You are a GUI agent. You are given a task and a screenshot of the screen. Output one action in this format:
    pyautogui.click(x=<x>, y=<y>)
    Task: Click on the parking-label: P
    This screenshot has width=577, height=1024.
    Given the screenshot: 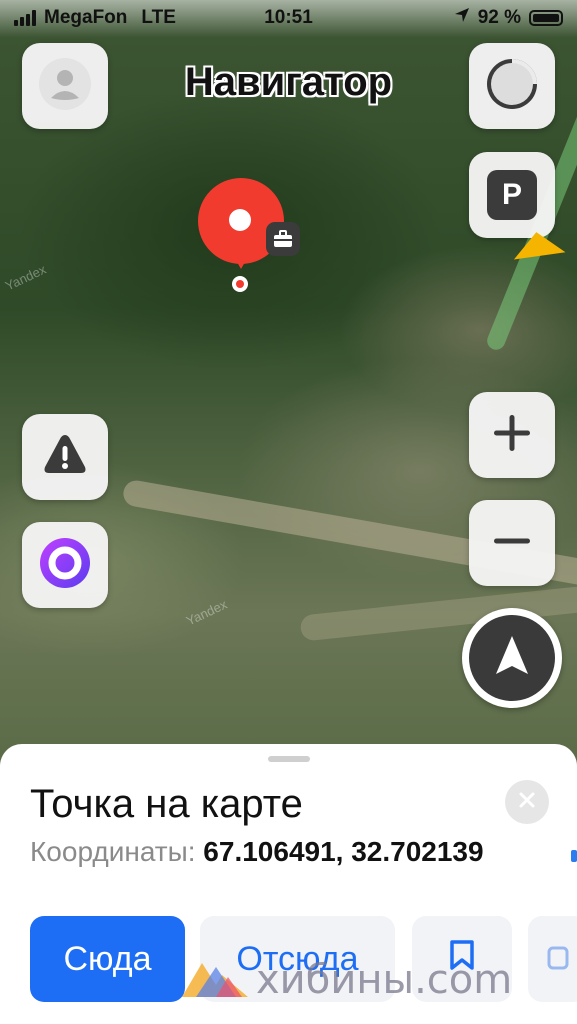 What is the action you would take?
    pyautogui.click(x=511, y=194)
    